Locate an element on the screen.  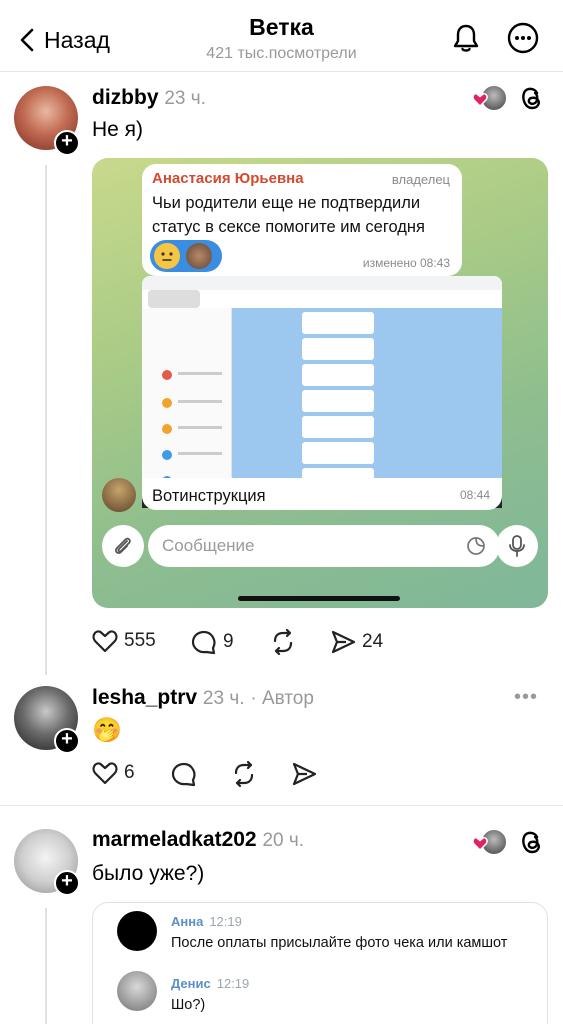
post-time: 20 ч. is located at coordinates (283, 840).